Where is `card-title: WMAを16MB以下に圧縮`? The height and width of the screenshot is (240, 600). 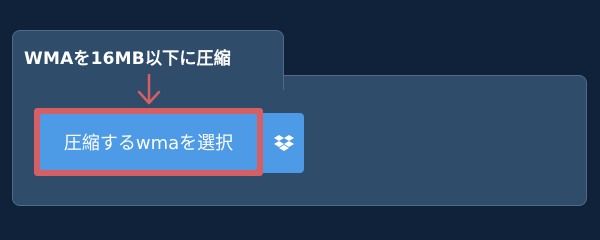 card-title: WMAを16MB以下に圧縮 is located at coordinates (127, 59).